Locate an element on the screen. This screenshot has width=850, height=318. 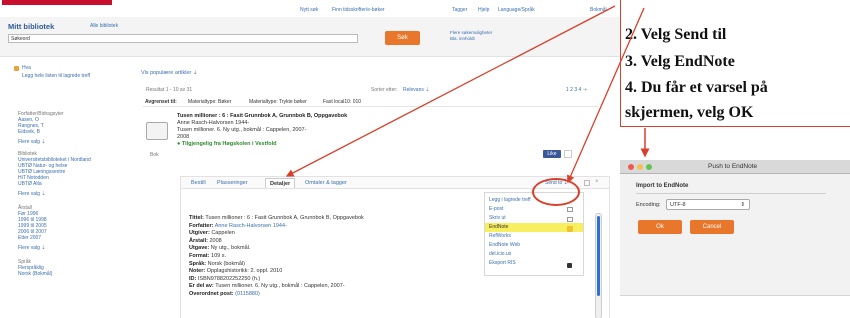
record-year: 2008 is located at coordinates (183, 137).